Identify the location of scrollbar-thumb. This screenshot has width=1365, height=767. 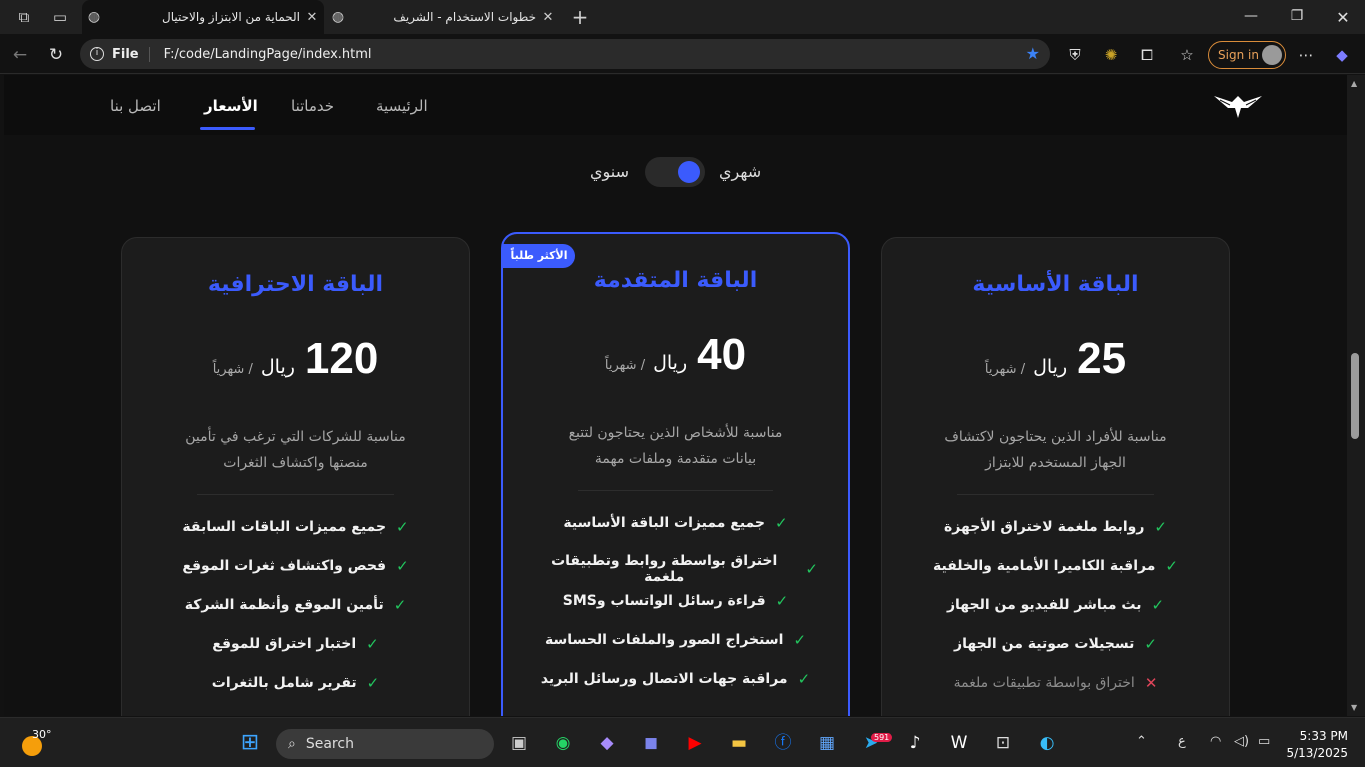
(1355, 396).